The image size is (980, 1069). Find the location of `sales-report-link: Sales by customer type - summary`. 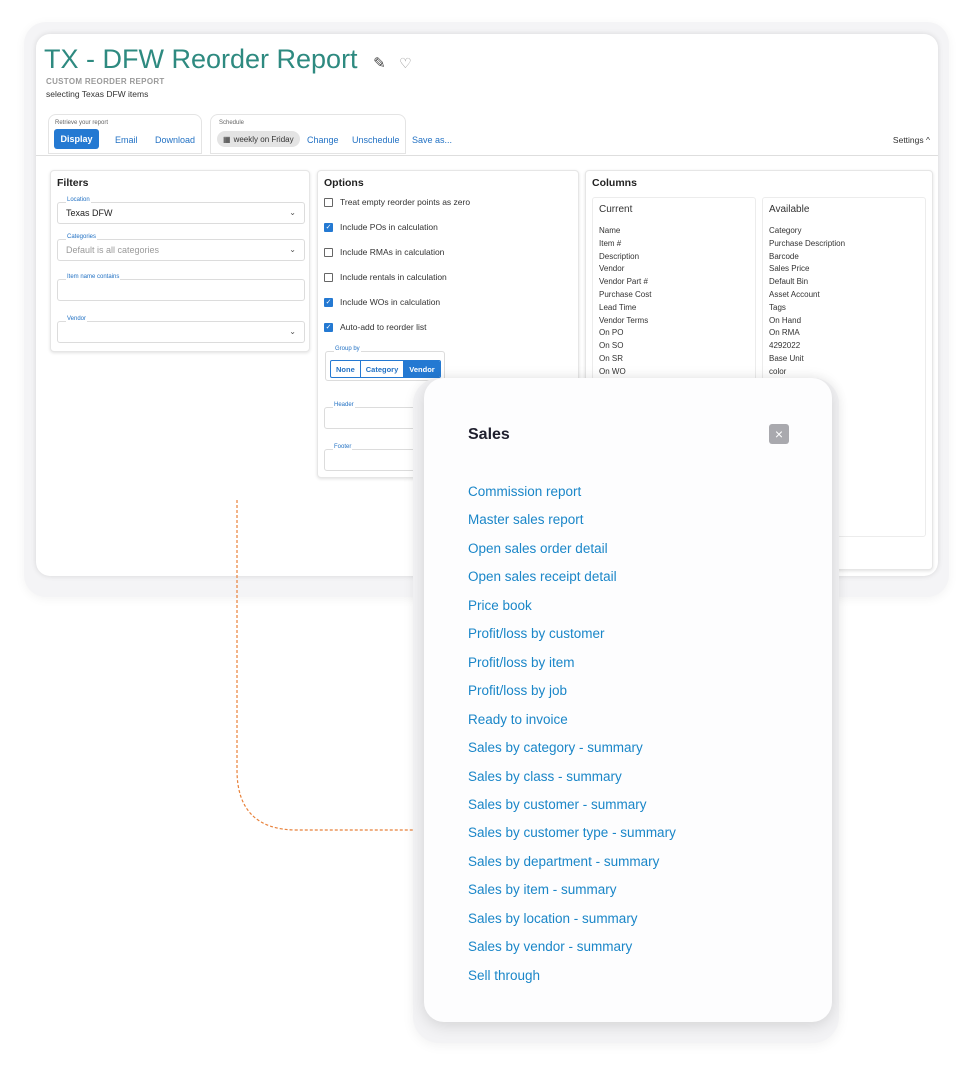

sales-report-link: Sales by customer type - summary is located at coordinates (572, 832).